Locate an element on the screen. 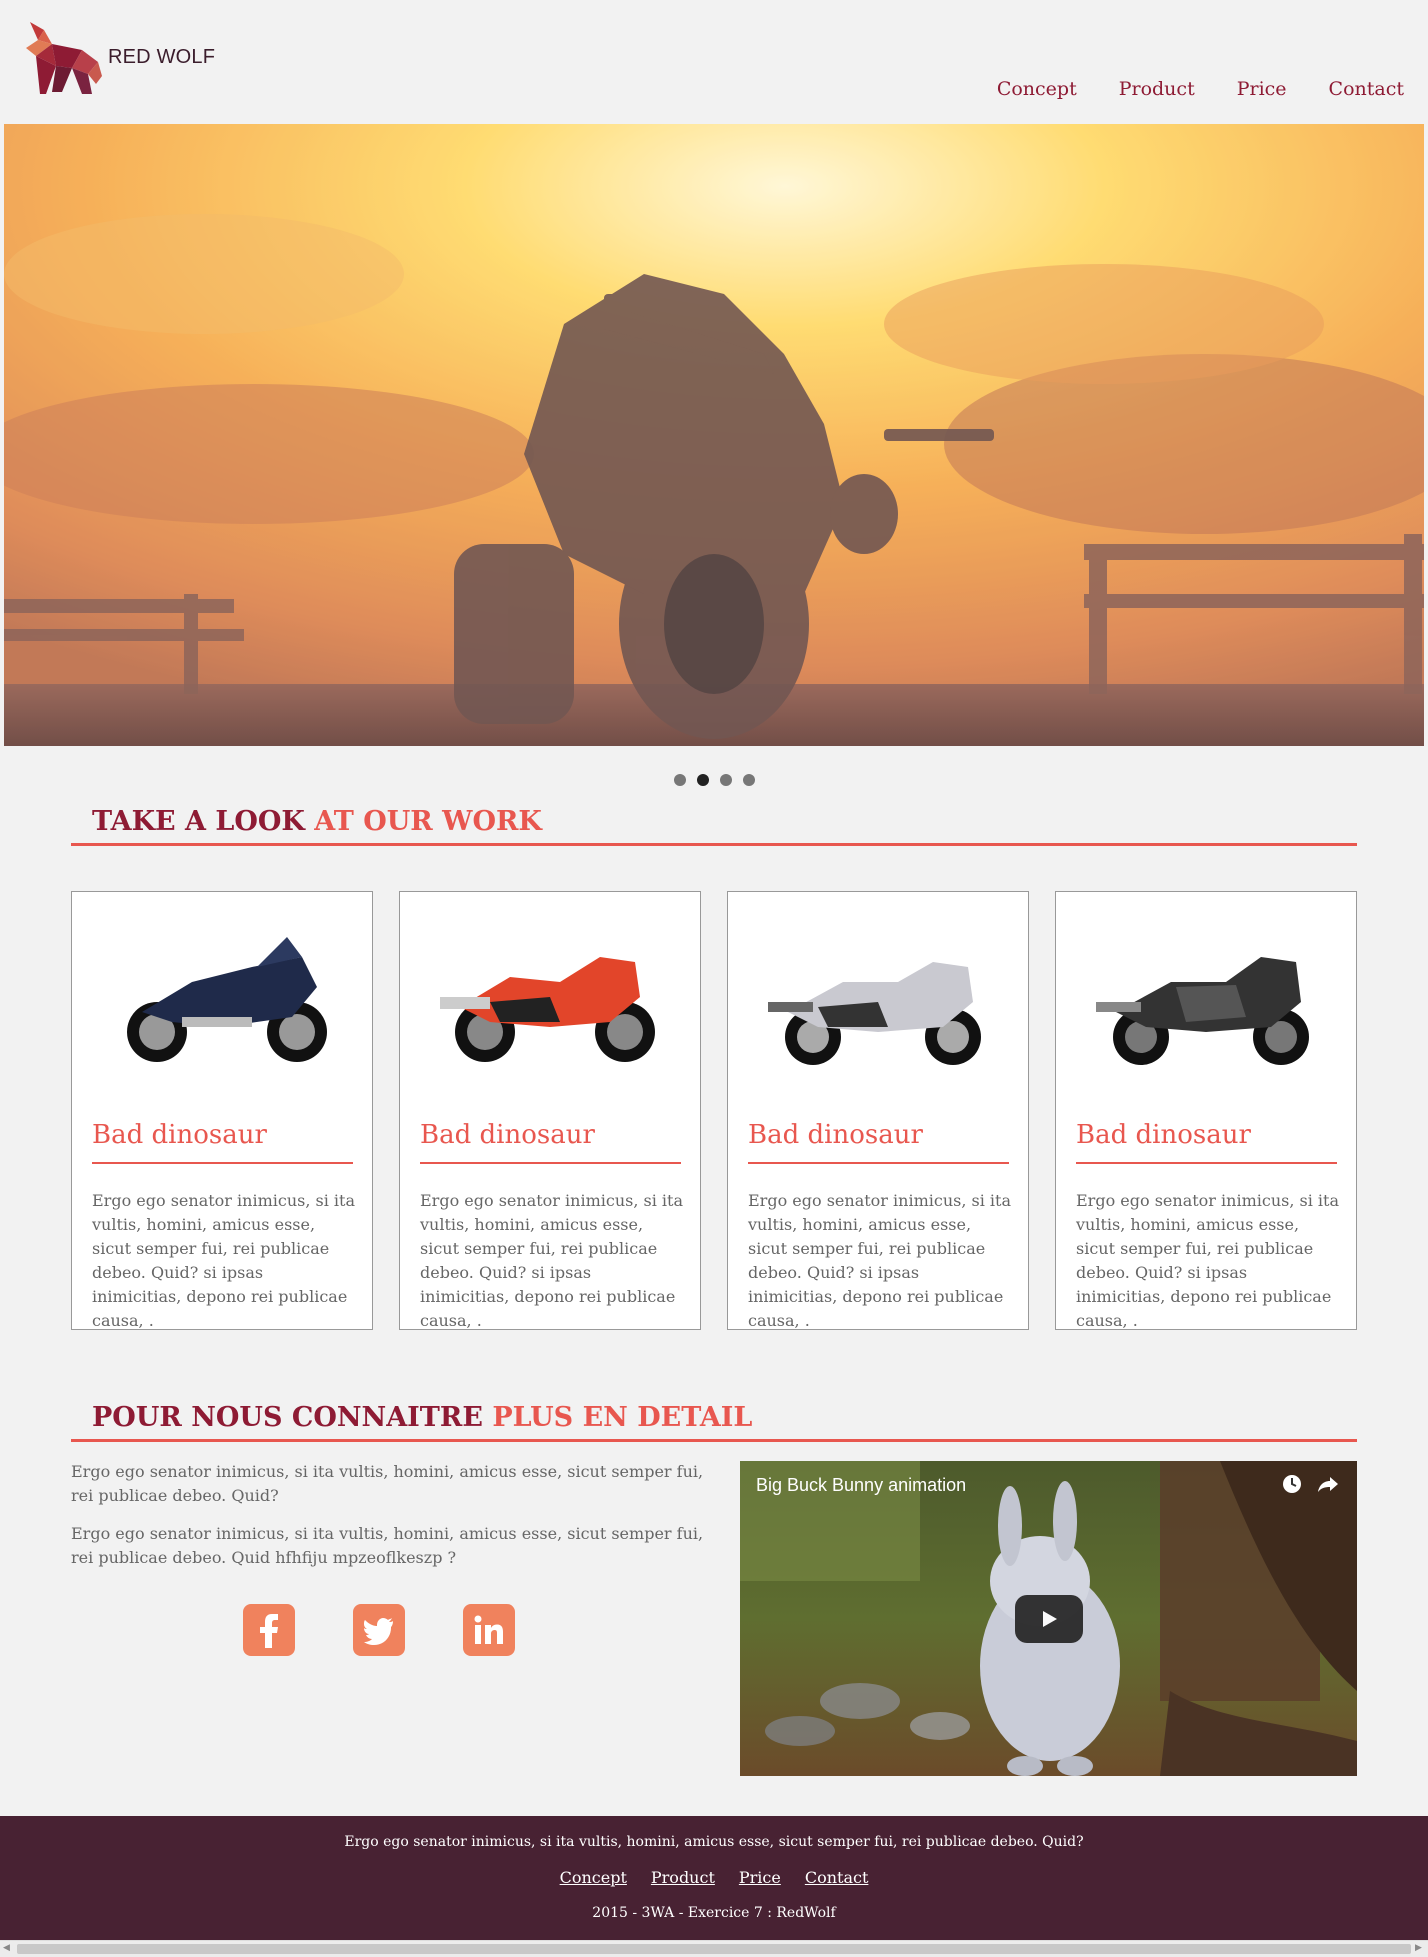 Image resolution: width=1428 pixels, height=1957 pixels. nav-price: Price is located at coordinates (1262, 89).